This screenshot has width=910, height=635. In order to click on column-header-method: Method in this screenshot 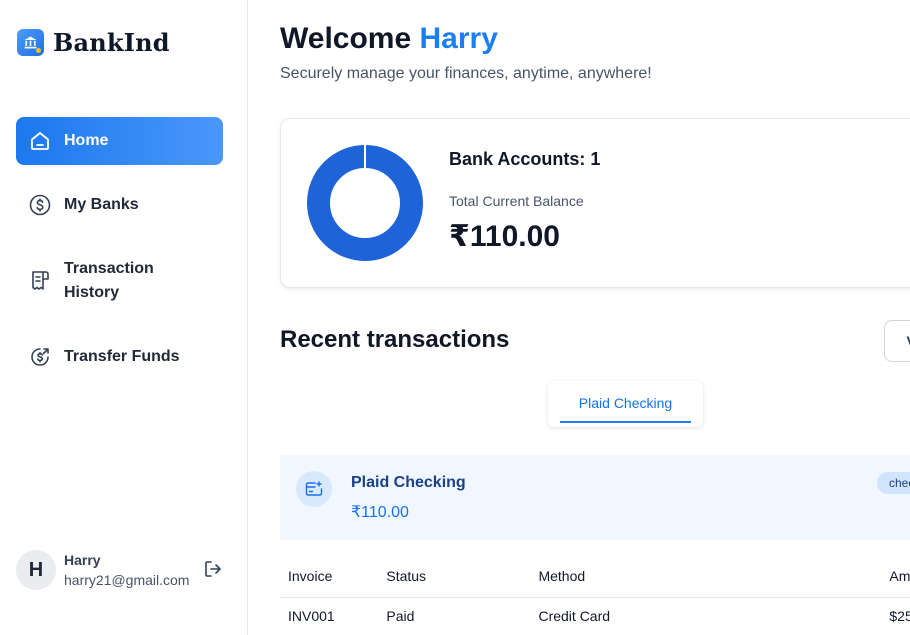, I will do `click(706, 577)`.